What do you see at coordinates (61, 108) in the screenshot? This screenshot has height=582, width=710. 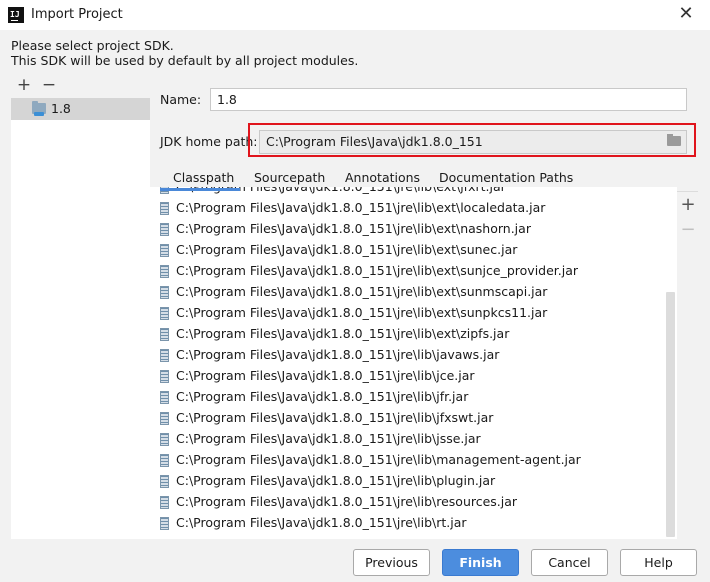 I see `sdk-list-item-label: 1.8` at bounding box center [61, 108].